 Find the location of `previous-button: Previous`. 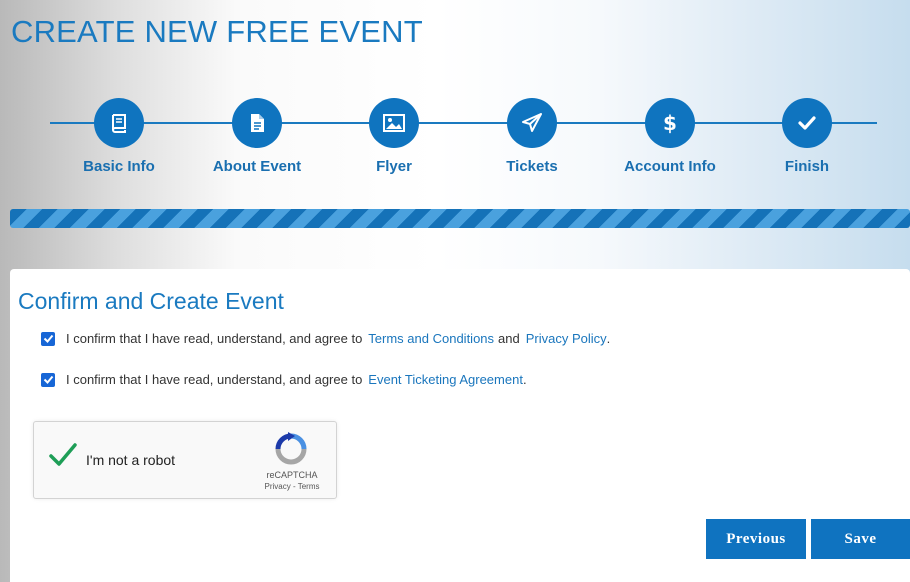

previous-button: Previous is located at coordinates (756, 539).